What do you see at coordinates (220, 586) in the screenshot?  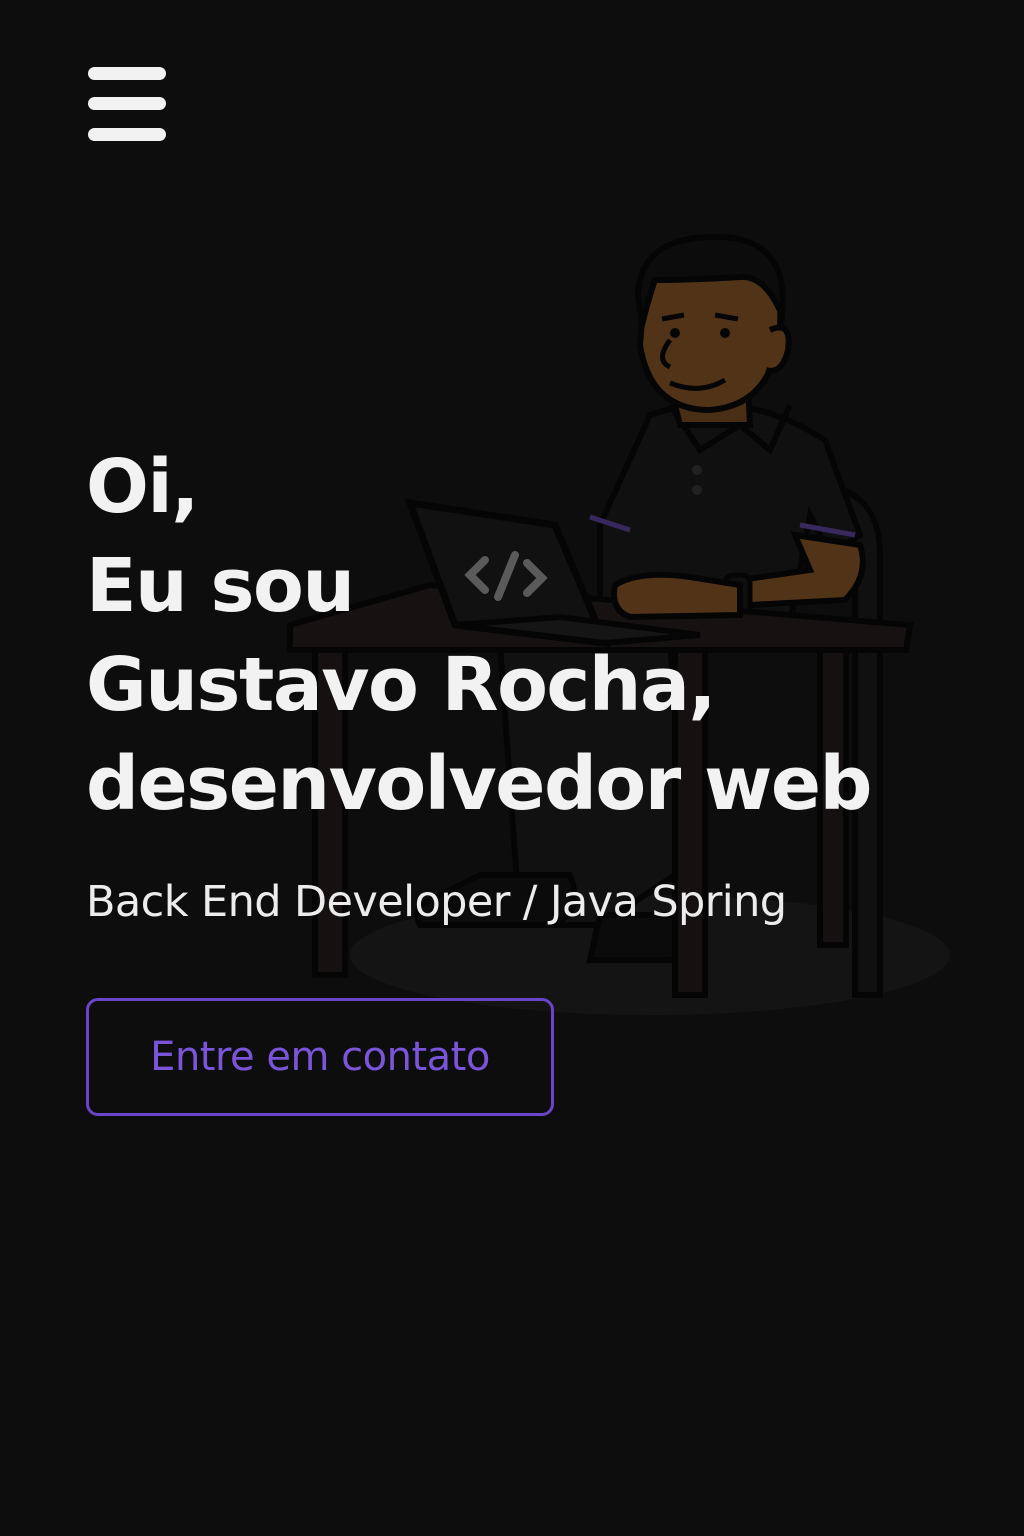 I see `hero-intro: Eu sou` at bounding box center [220, 586].